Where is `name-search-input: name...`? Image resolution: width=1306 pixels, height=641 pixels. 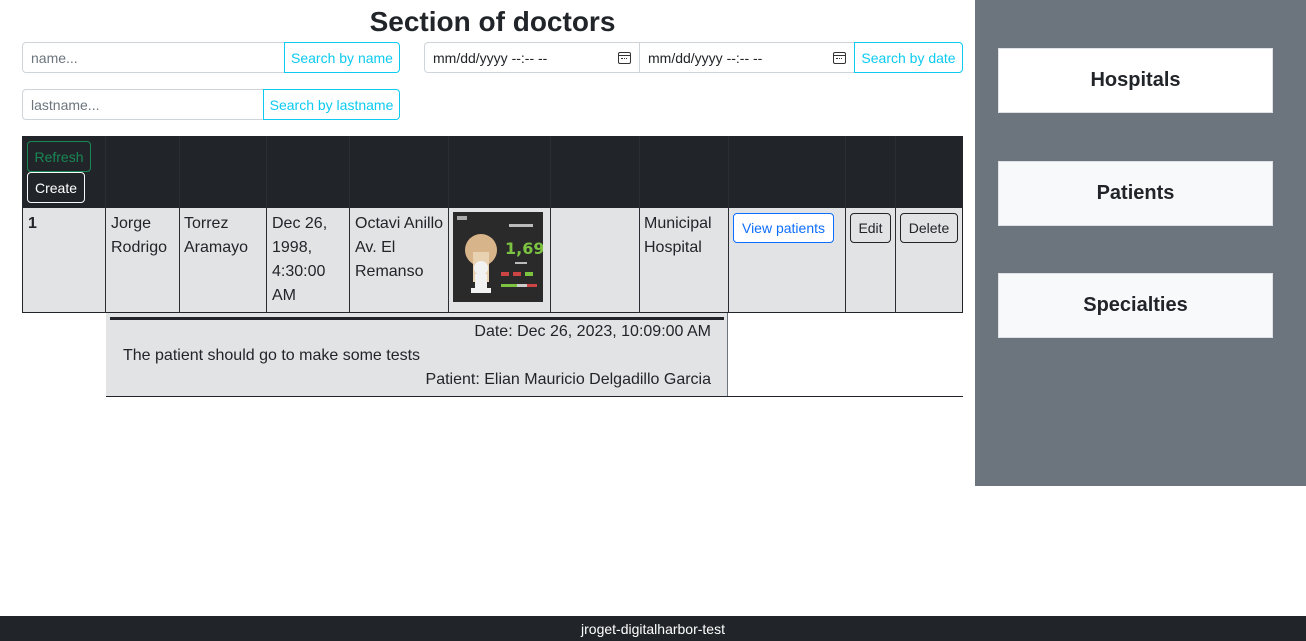
name-search-input: name... is located at coordinates (153, 57).